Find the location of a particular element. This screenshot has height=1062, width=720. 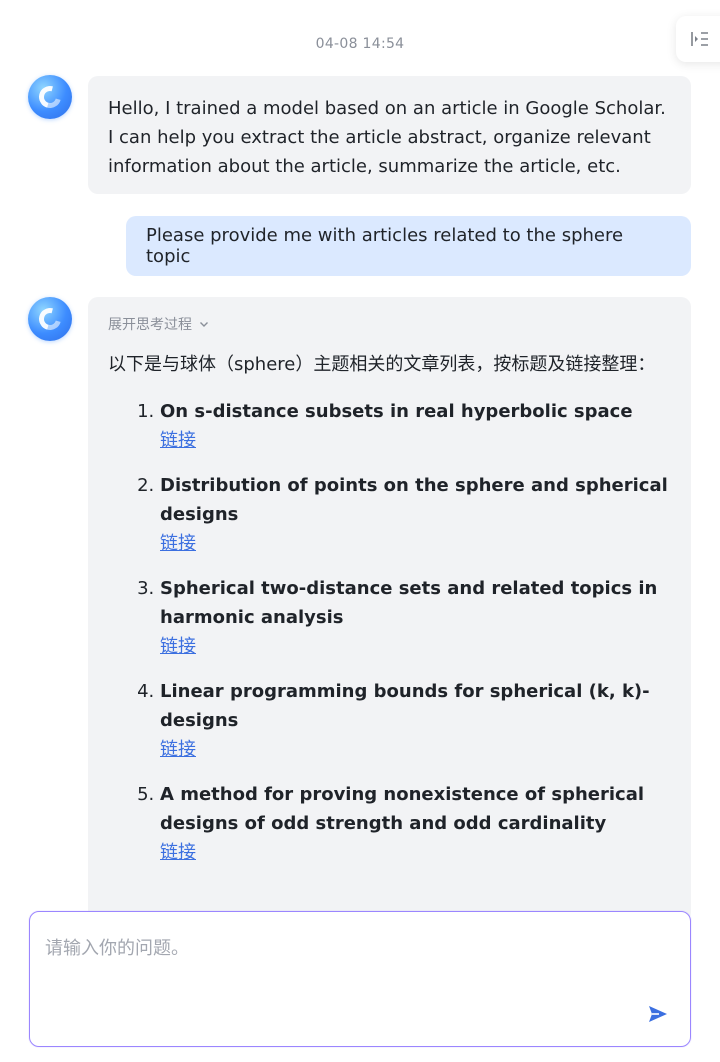

send-button is located at coordinates (658, 1014).